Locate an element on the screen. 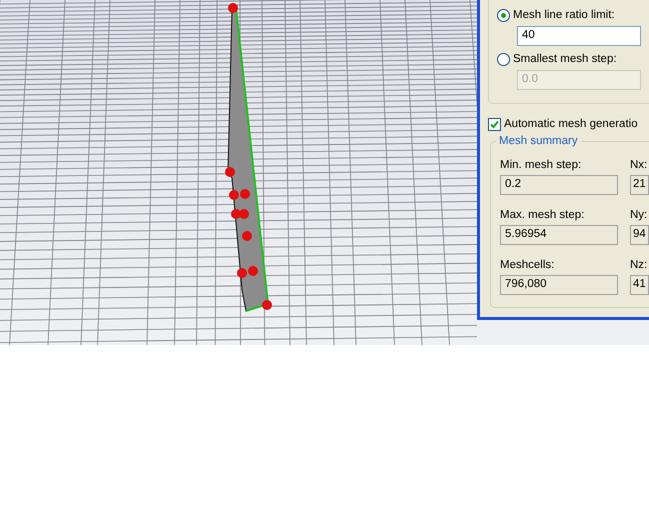  readonly-field: 21 is located at coordinates (639, 185).